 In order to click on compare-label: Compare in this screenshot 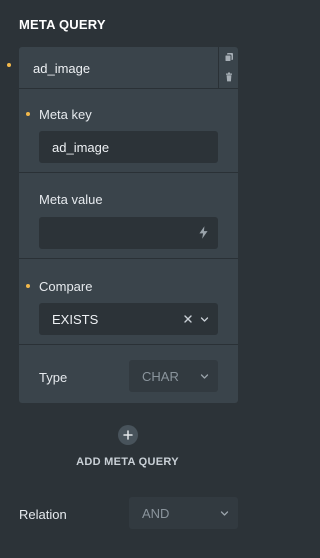, I will do `click(66, 286)`.